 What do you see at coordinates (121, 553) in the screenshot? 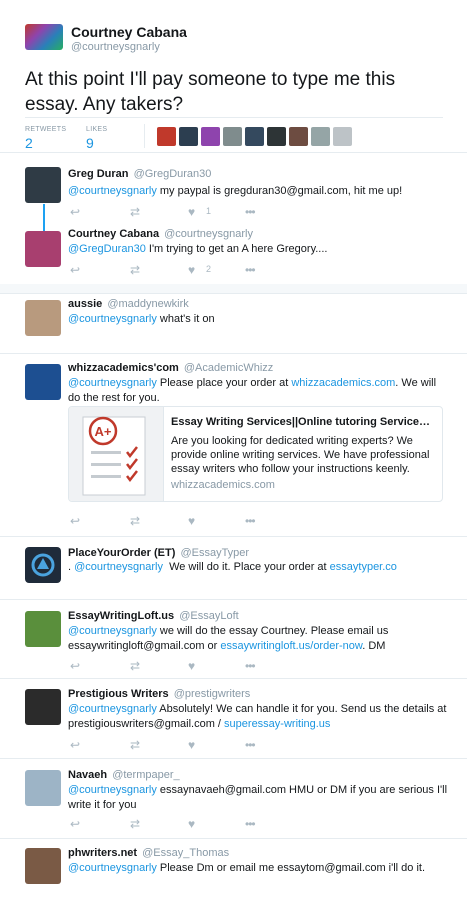
I see `author-name: PlaceYourOrder (ET)` at bounding box center [121, 553].